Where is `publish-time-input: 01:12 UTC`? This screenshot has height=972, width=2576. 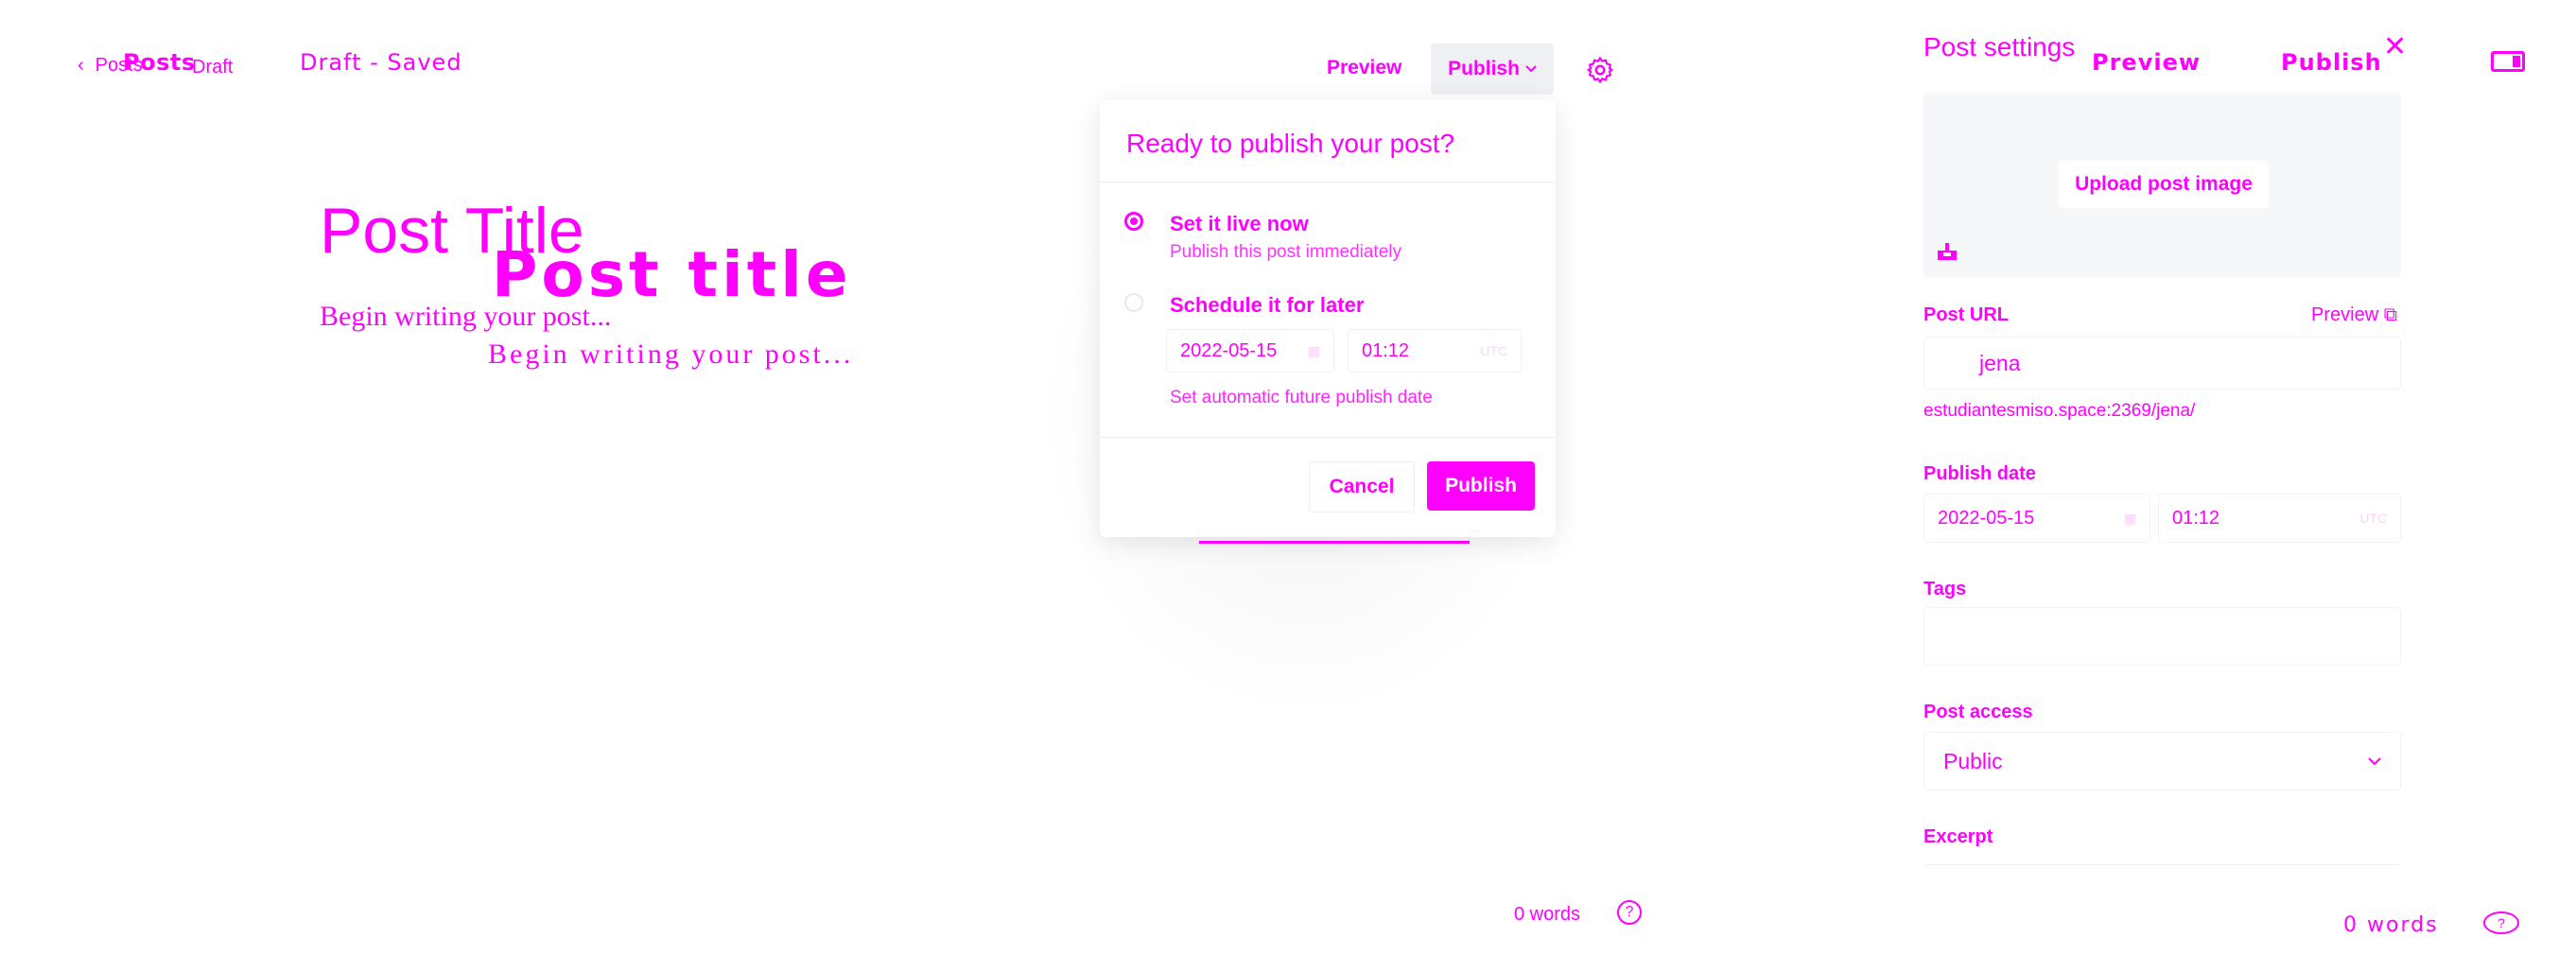 publish-time-input: 01:12 UTC is located at coordinates (2279, 518).